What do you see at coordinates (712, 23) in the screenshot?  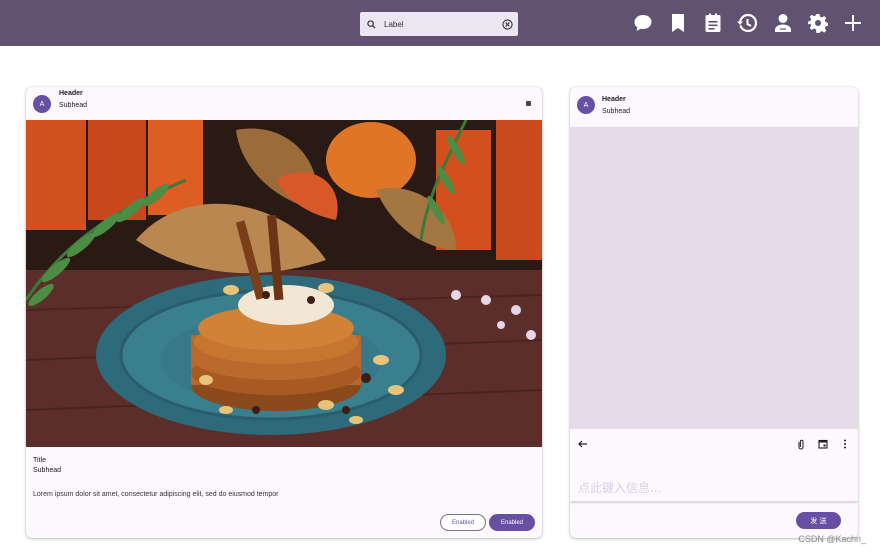 I see `notepad-icon` at bounding box center [712, 23].